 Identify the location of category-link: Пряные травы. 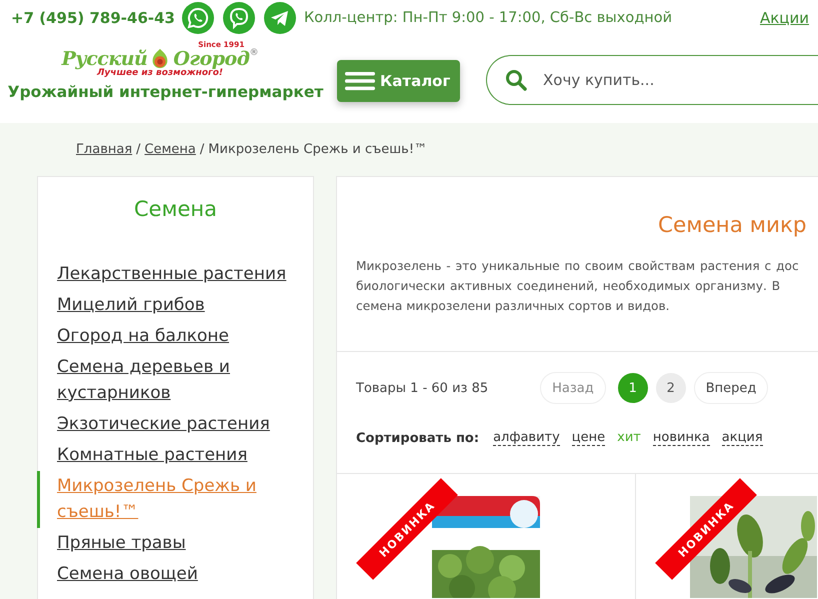
(121, 543).